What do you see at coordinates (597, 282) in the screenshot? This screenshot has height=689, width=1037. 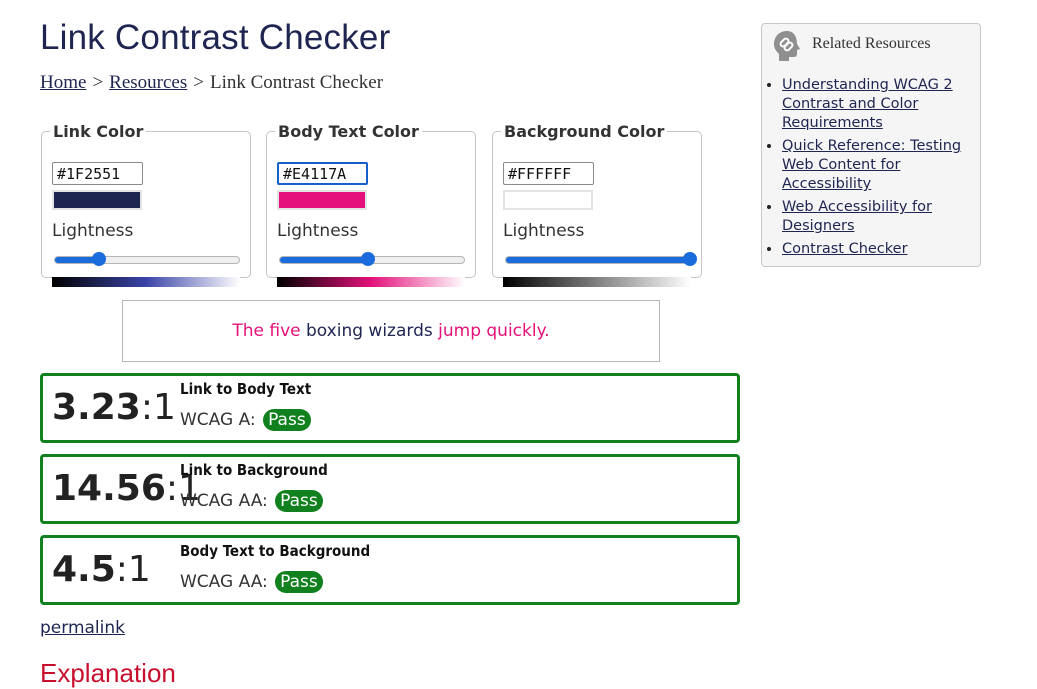 I see `background-lightness-gradient` at bounding box center [597, 282].